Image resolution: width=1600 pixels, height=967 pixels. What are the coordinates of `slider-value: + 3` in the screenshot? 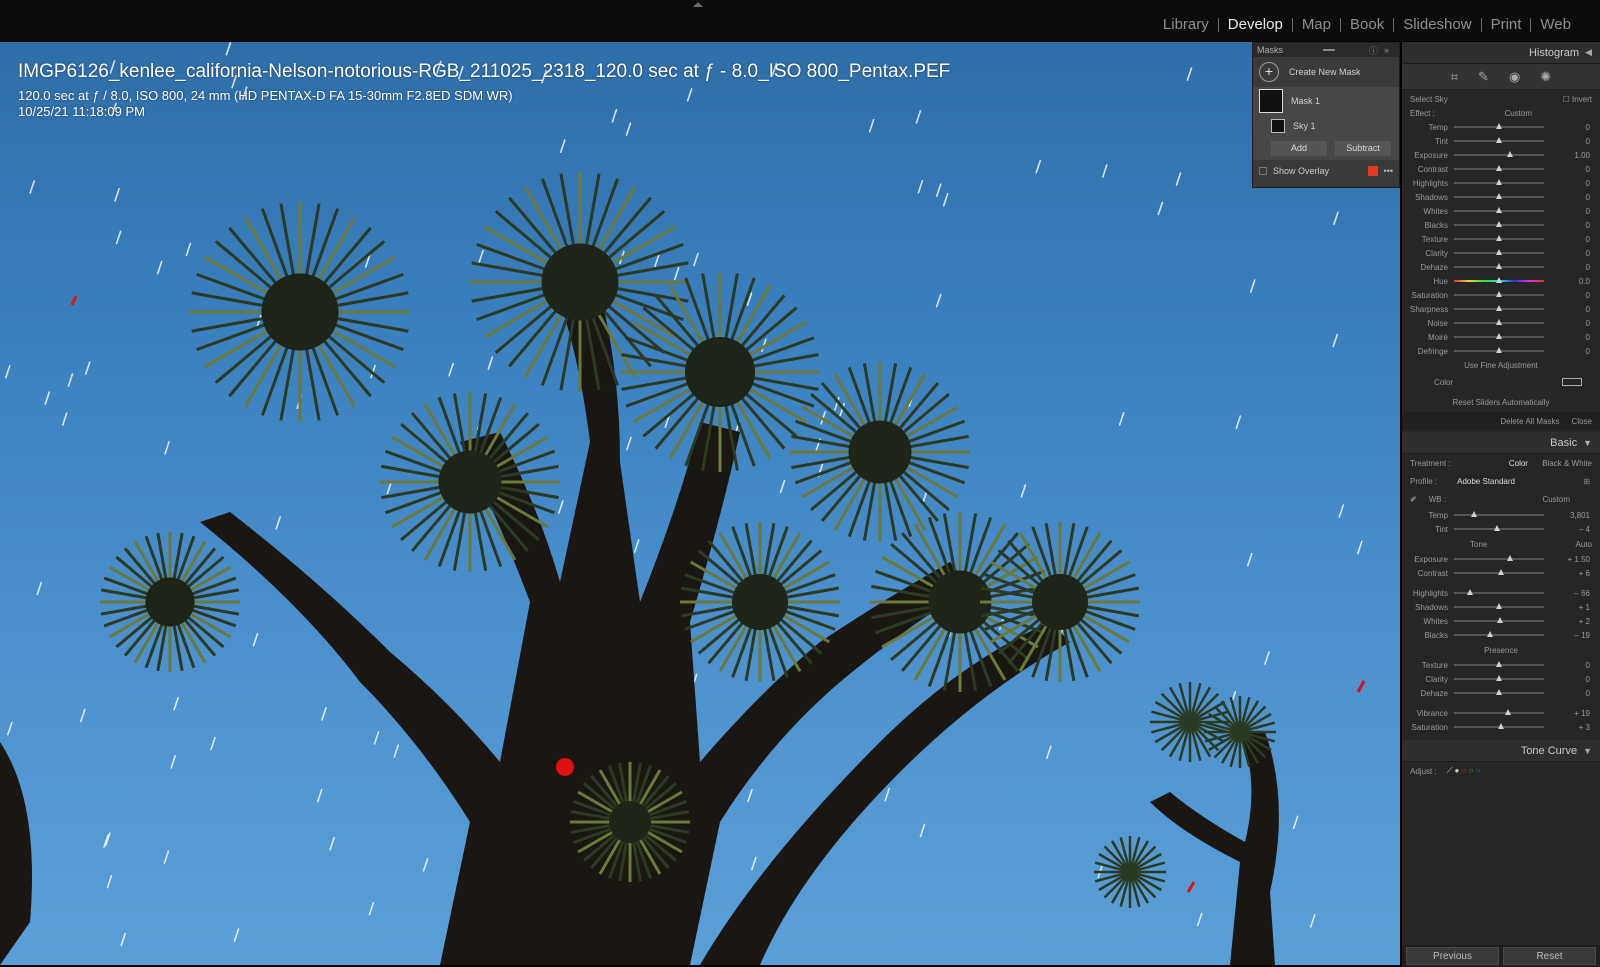 It's located at (1584, 727).